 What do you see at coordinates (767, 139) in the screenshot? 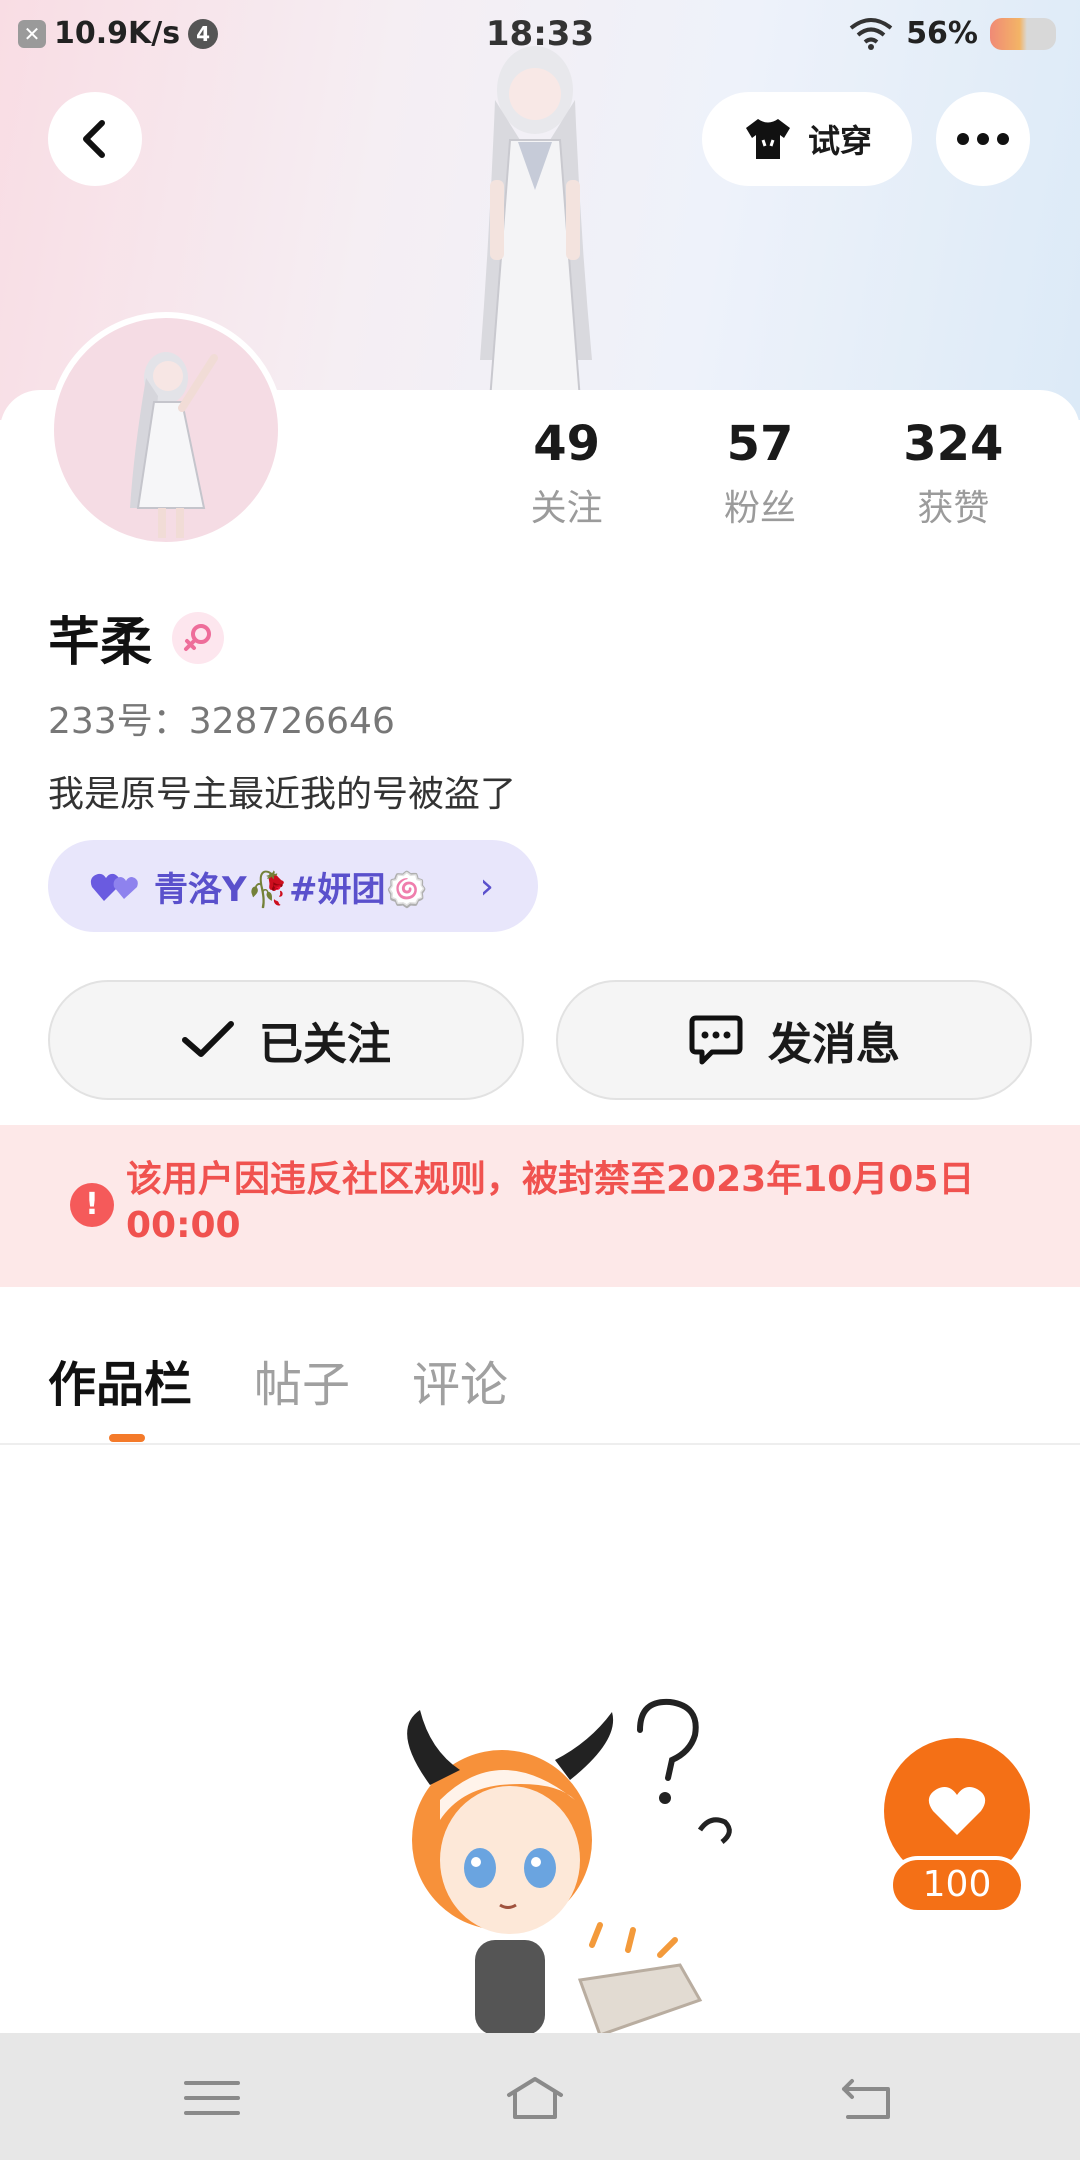
I see `tshirt-icon` at bounding box center [767, 139].